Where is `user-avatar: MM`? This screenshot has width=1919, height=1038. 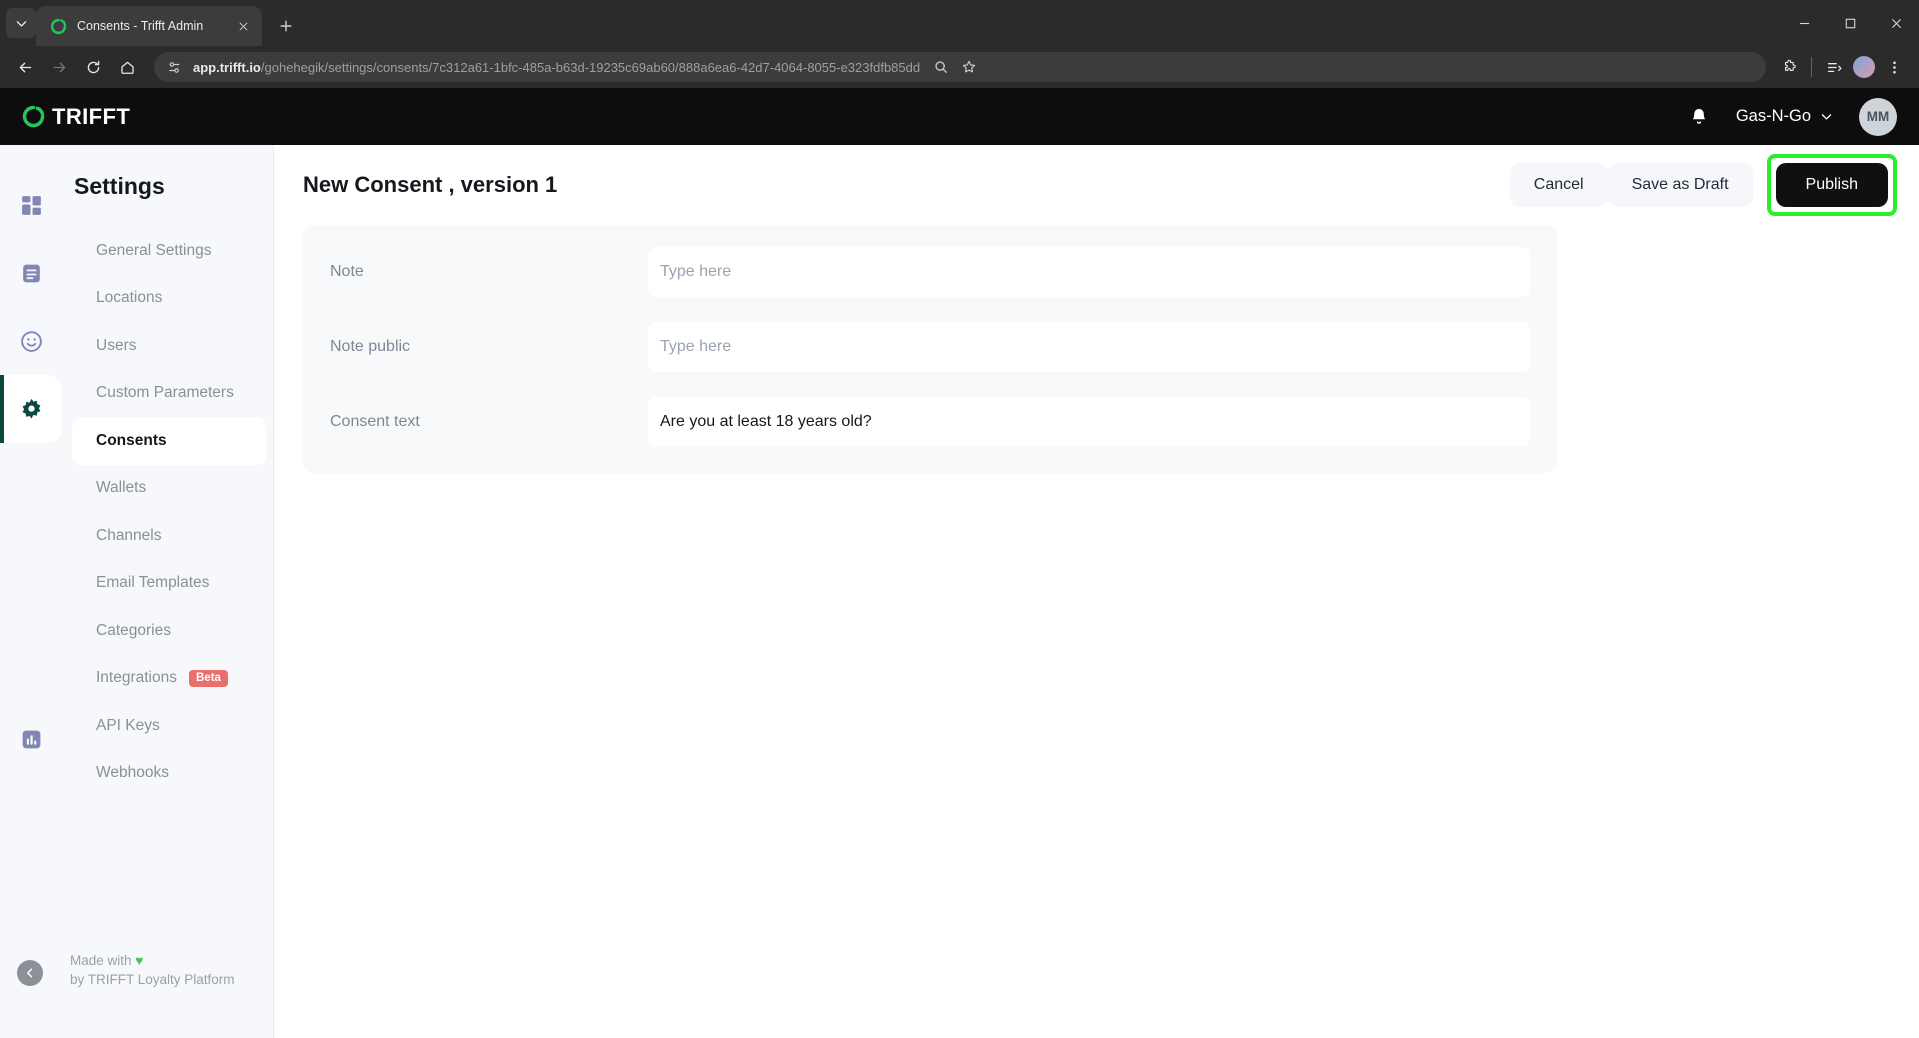 user-avatar: MM is located at coordinates (1878, 116).